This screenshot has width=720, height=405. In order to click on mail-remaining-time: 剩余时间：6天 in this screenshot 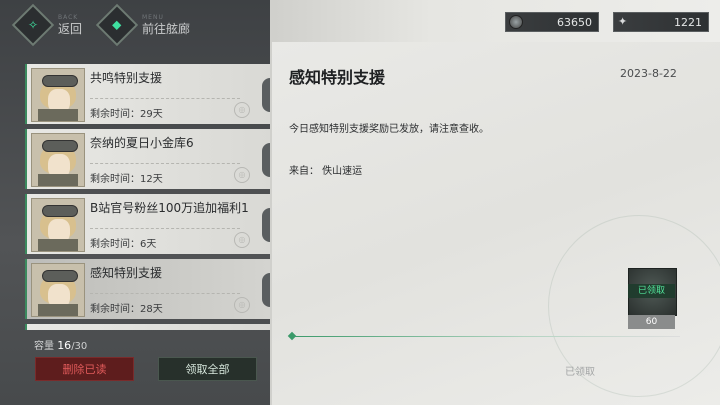, I will do `click(123, 244)`.